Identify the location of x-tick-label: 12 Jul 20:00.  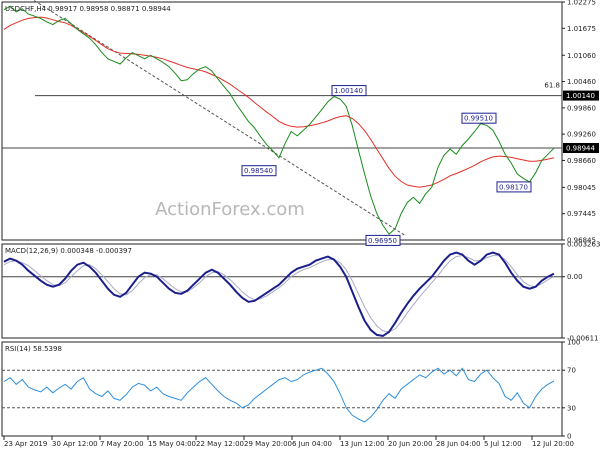
(553, 444).